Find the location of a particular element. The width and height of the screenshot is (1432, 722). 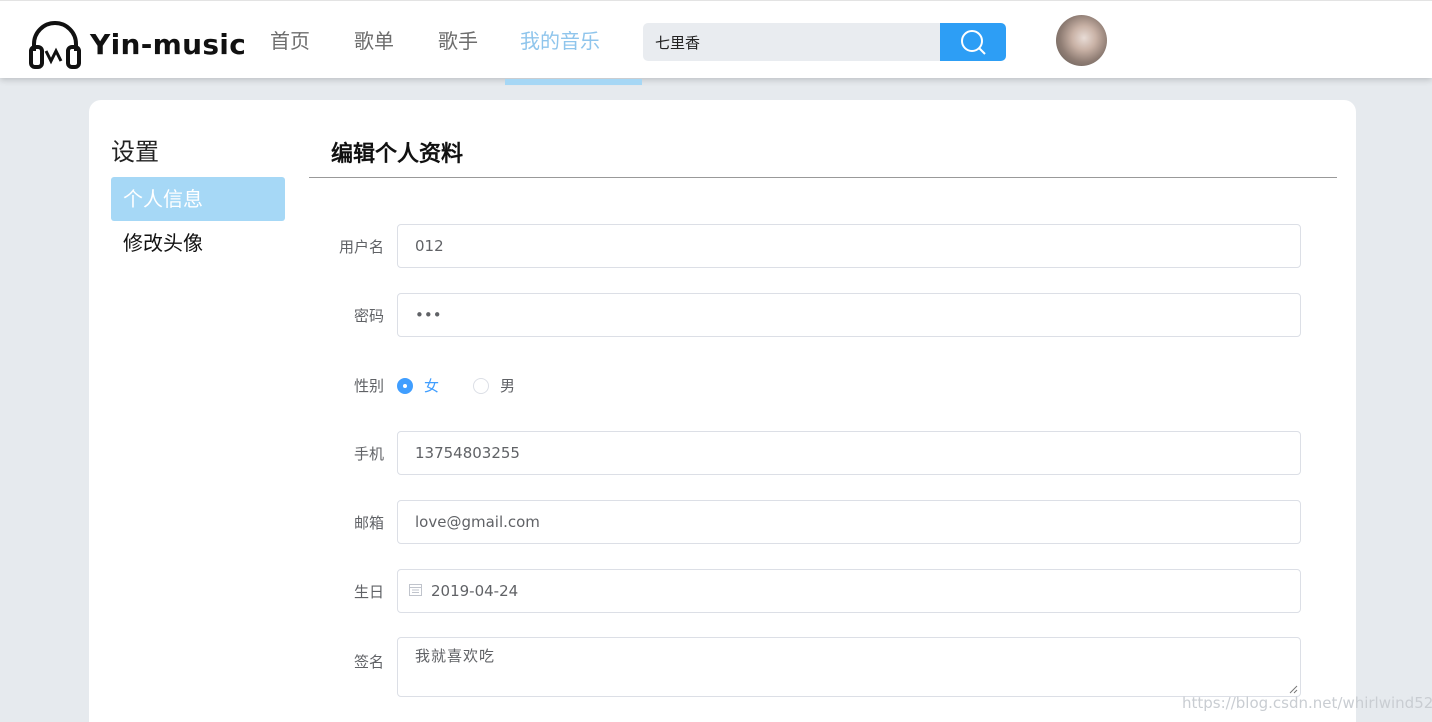

title-divider is located at coordinates (823, 177).